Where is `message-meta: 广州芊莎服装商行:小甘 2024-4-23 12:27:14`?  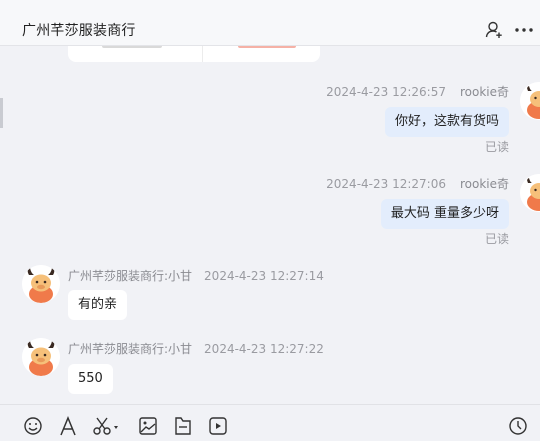
message-meta: 广州芊莎服装商行:小甘 2024-4-23 12:27:14 is located at coordinates (196, 275).